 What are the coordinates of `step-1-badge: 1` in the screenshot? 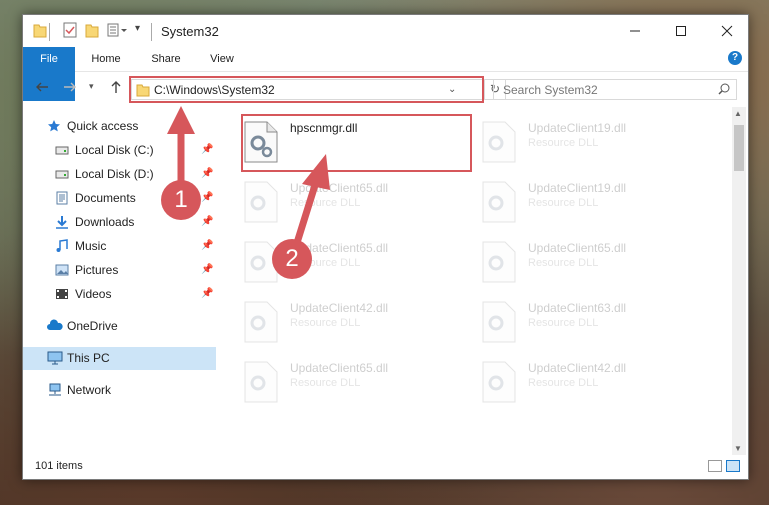 It's located at (181, 200).